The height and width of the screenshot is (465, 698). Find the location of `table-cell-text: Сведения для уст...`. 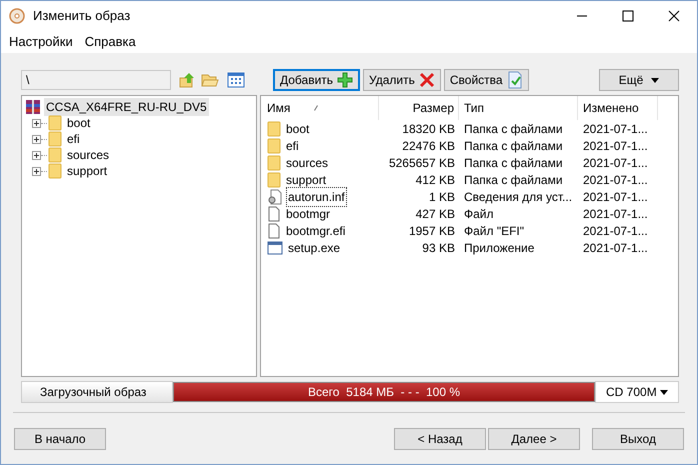

table-cell-text: Сведения для уст... is located at coordinates (518, 197).